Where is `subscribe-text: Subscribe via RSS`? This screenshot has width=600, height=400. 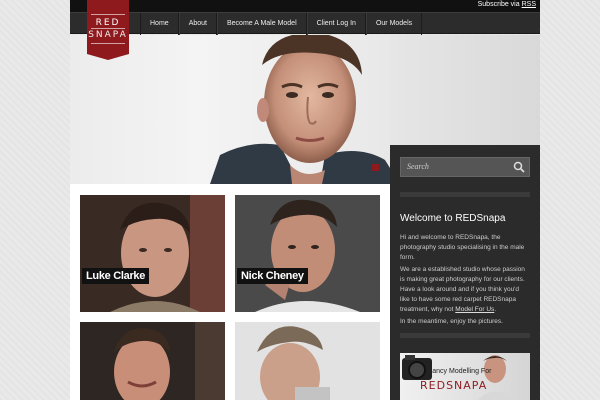 subscribe-text: Subscribe via RSS is located at coordinates (507, 4).